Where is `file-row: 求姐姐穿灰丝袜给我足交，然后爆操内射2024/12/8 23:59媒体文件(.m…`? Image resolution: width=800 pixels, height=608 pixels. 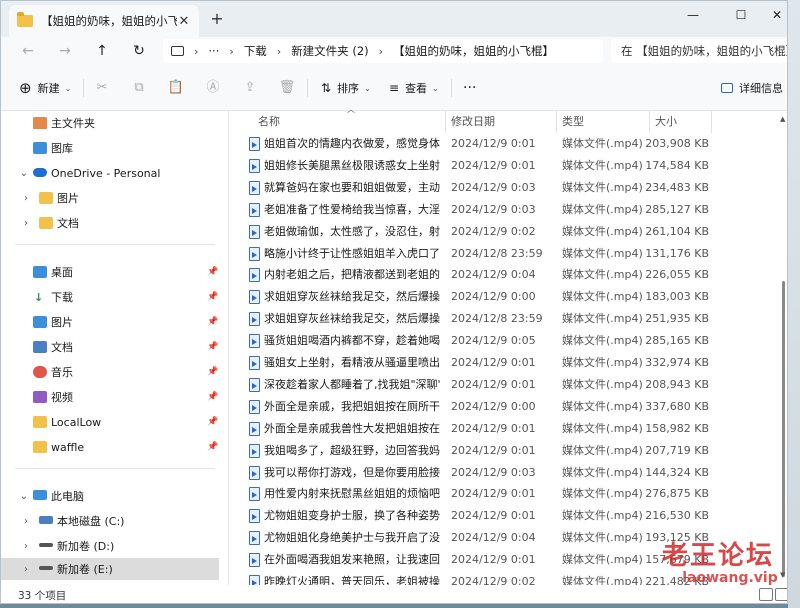
file-row: 求姐姐穿灰丝袜给我足交，然后爆操内射2024/12/8 23:59媒体文件(.m… is located at coordinates (508, 319).